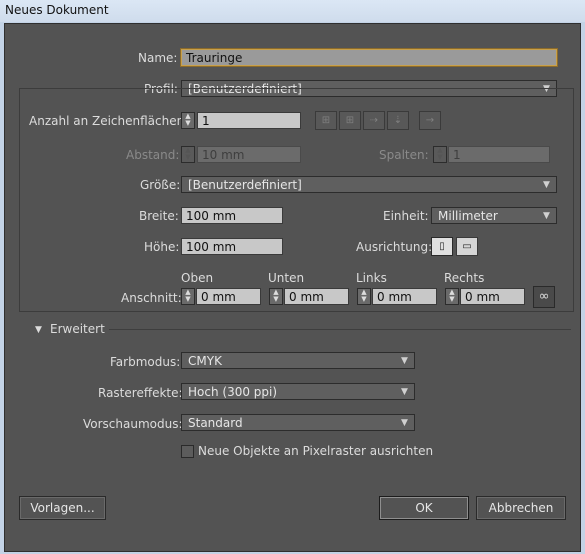 The height and width of the screenshot is (554, 585). What do you see at coordinates (286, 278) in the screenshot?
I see `unten-label: Unten` at bounding box center [286, 278].